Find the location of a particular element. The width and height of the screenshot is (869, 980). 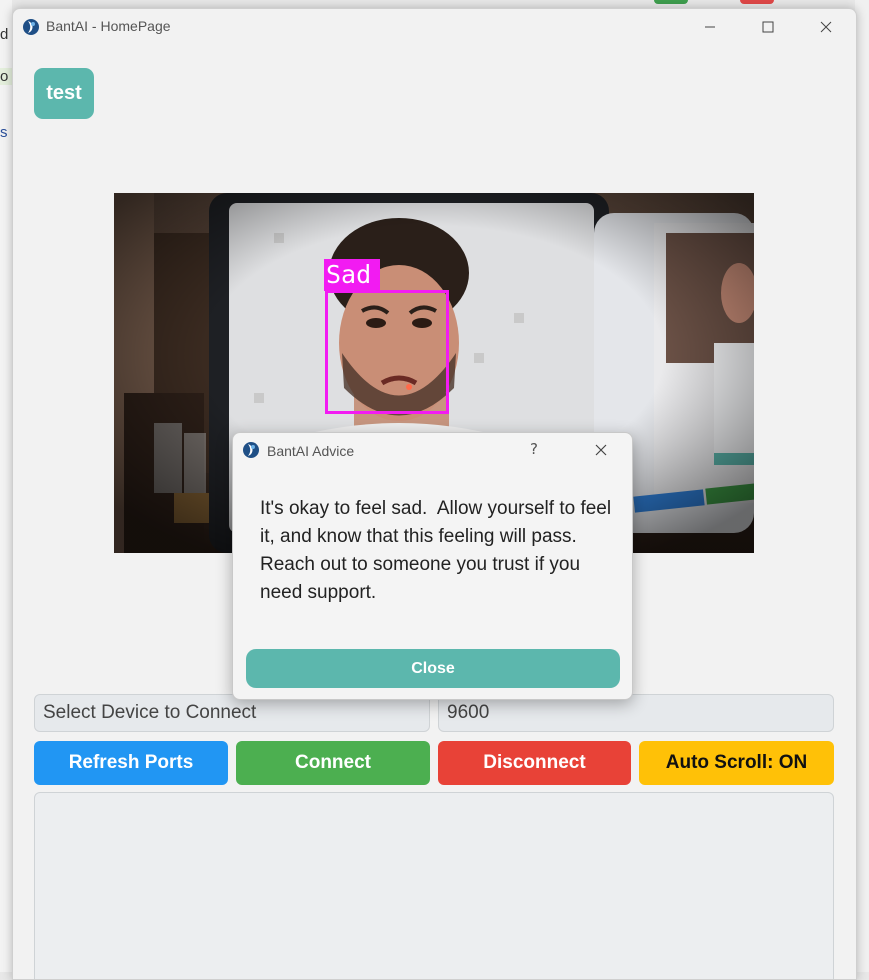

disconnect-button: Disconnect is located at coordinates (534, 763).